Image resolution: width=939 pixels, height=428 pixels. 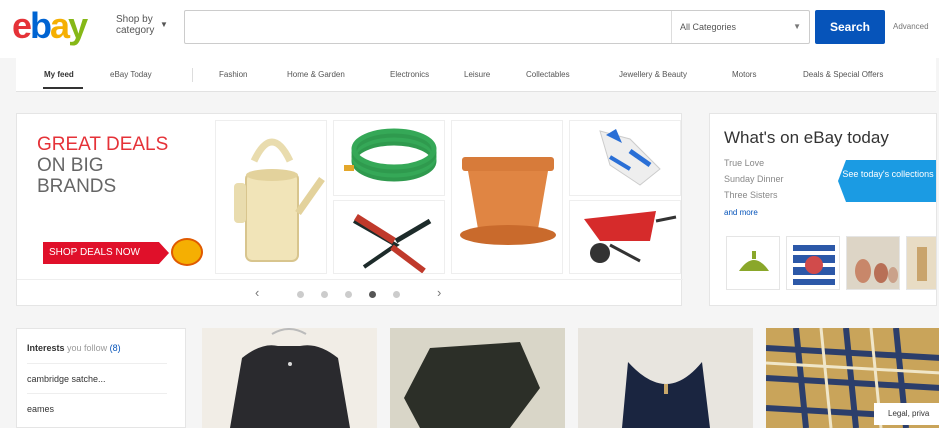 I want to click on thumb-green-lamp, so click(x=753, y=263).